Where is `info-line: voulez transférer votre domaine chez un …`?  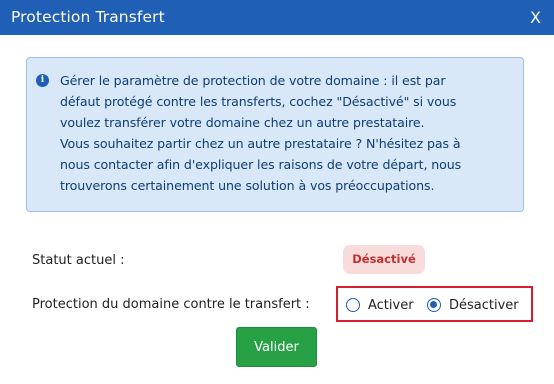
info-line: voulez transférer votre domaine chez un … is located at coordinates (242, 122).